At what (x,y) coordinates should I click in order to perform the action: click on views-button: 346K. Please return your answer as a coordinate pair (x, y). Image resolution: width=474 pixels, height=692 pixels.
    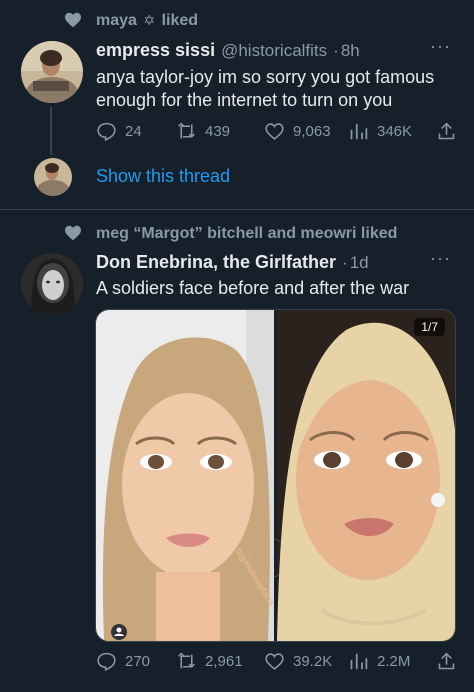
    Looking at the image, I should click on (380, 131).